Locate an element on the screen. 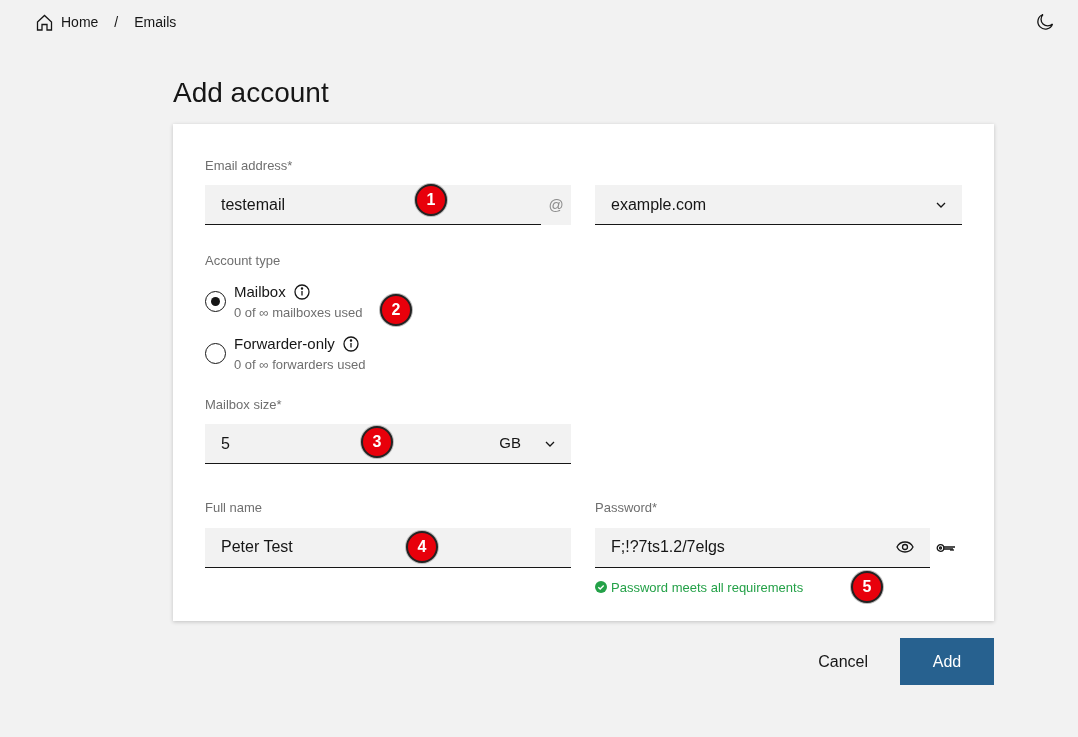 This screenshot has height=737, width=1078. breadcrumb-link: Emails is located at coordinates (155, 22).